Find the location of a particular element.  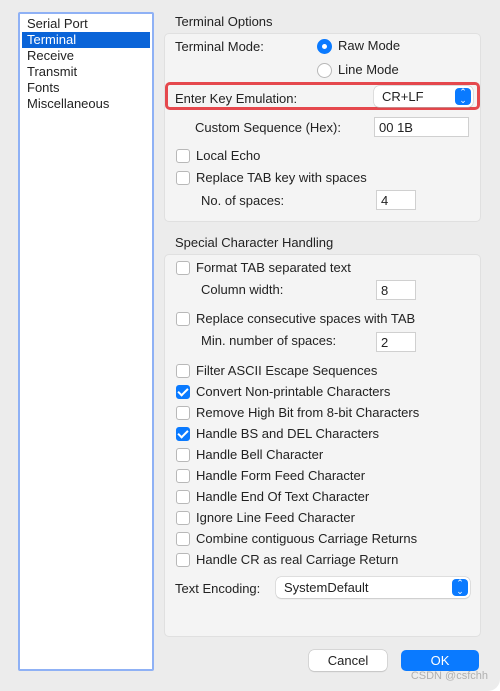

option-label: Handle BS and DEL Characters is located at coordinates (287, 434).